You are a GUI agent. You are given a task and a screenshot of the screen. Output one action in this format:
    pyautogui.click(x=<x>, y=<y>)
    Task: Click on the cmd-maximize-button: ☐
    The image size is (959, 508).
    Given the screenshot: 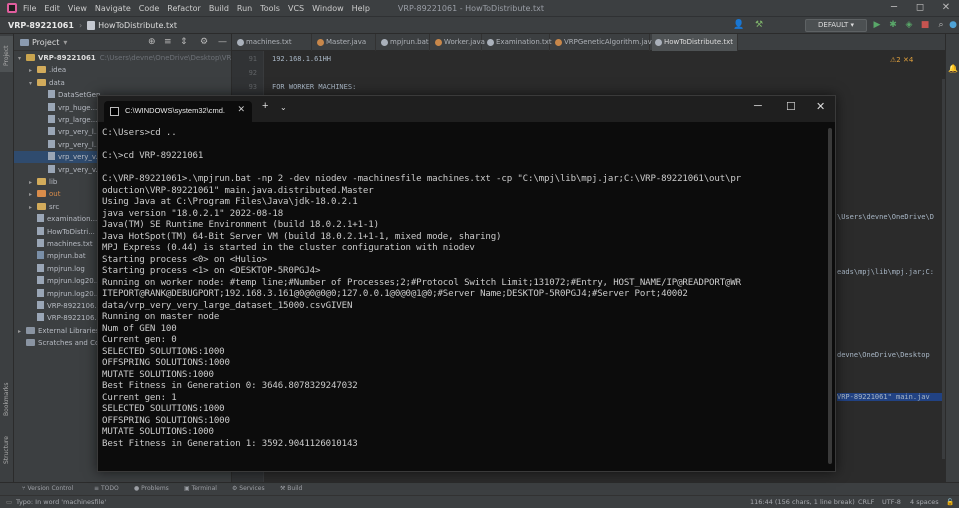 What is the action you would take?
    pyautogui.click(x=791, y=106)
    